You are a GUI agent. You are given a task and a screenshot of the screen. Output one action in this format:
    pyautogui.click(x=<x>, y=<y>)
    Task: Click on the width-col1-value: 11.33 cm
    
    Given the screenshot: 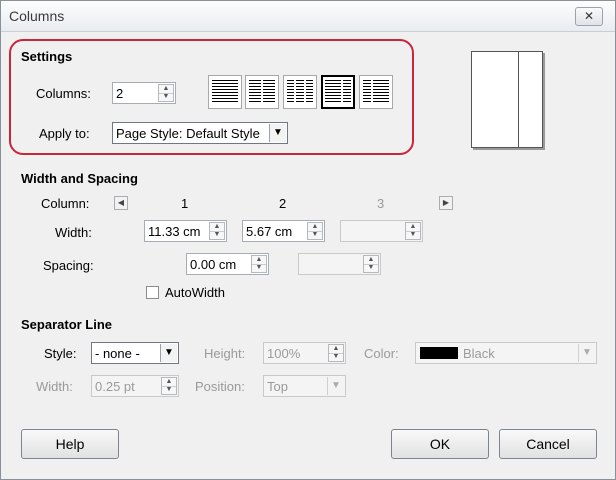 What is the action you would take?
    pyautogui.click(x=174, y=231)
    